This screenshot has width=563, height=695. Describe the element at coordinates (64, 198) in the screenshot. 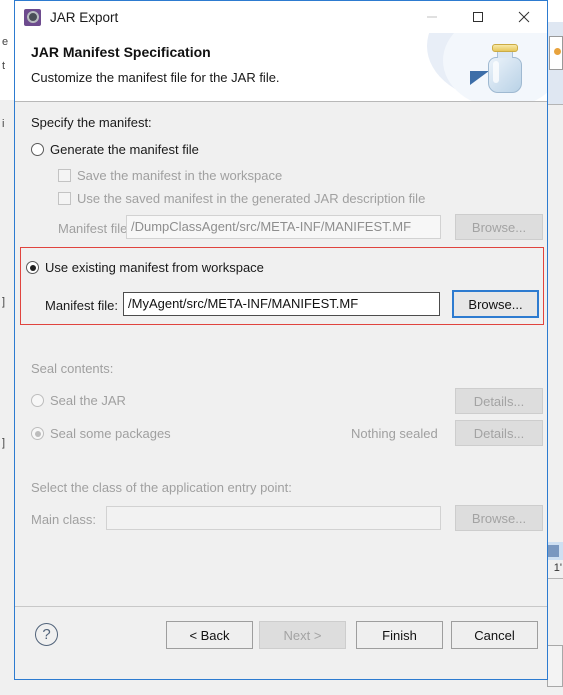

I see `checkbox-use-saved-manifest-indicator` at that location.